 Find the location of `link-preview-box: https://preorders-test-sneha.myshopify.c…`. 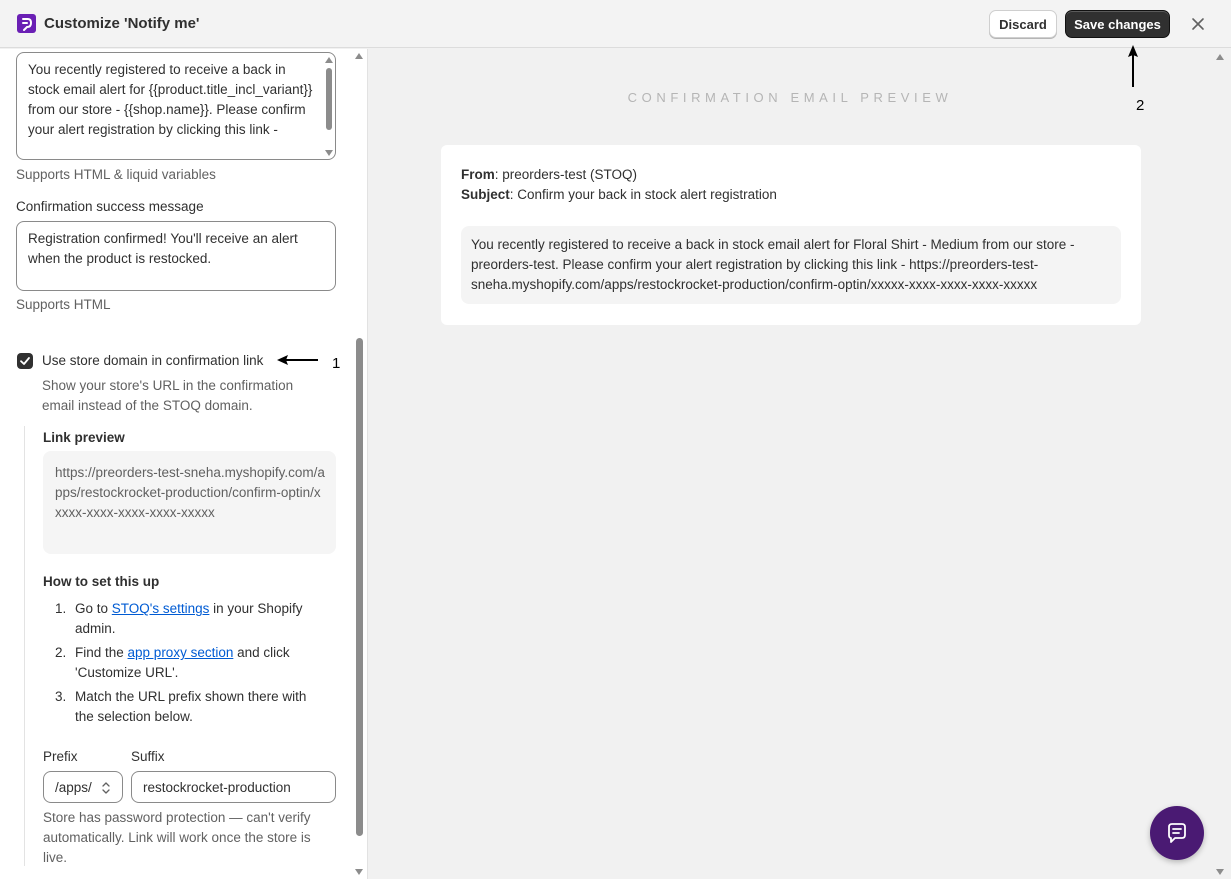

link-preview-box: https://preorders-test-sneha.myshopify.c… is located at coordinates (189, 502).